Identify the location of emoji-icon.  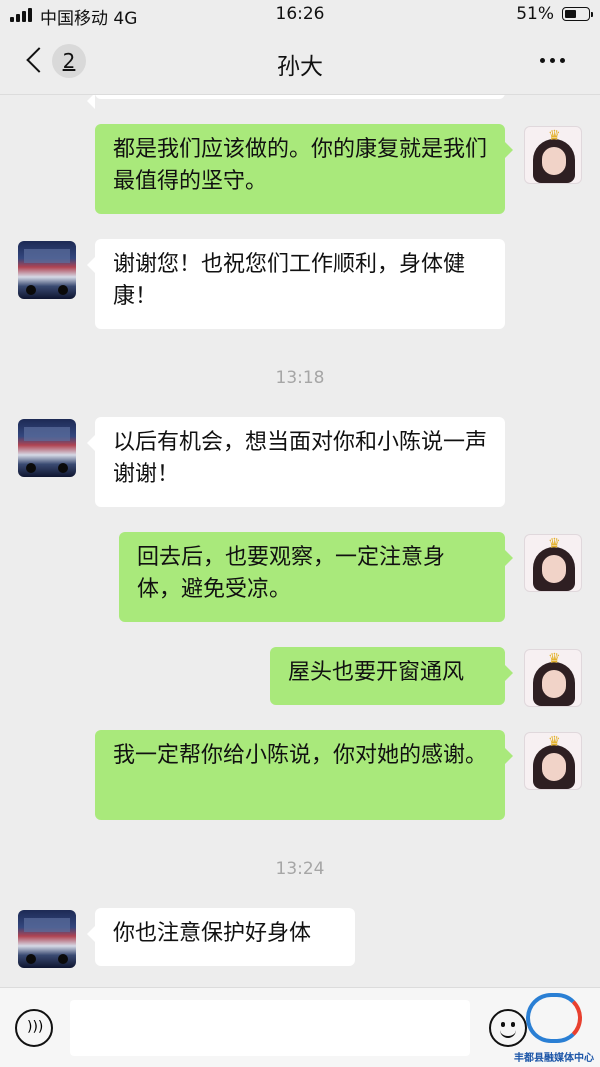
(503, 1024).